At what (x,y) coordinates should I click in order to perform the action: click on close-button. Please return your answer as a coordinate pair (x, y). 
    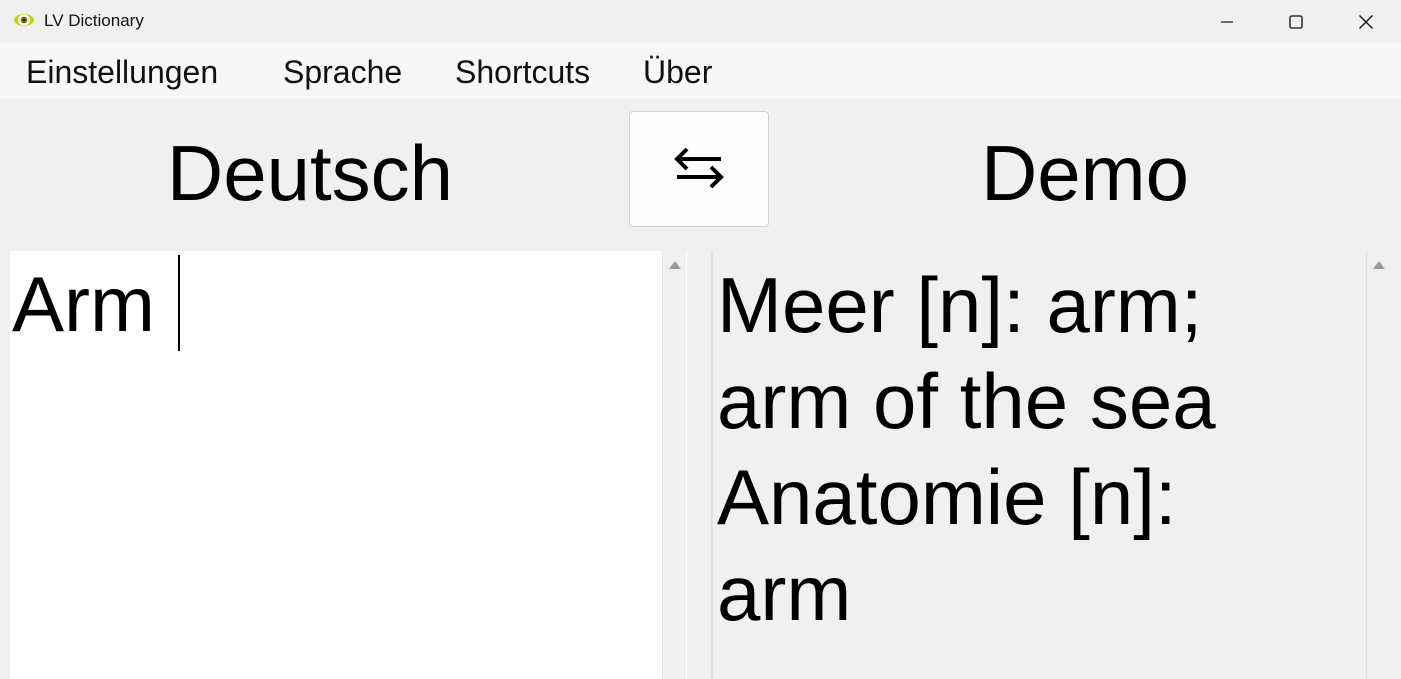
    Looking at the image, I should click on (1366, 21).